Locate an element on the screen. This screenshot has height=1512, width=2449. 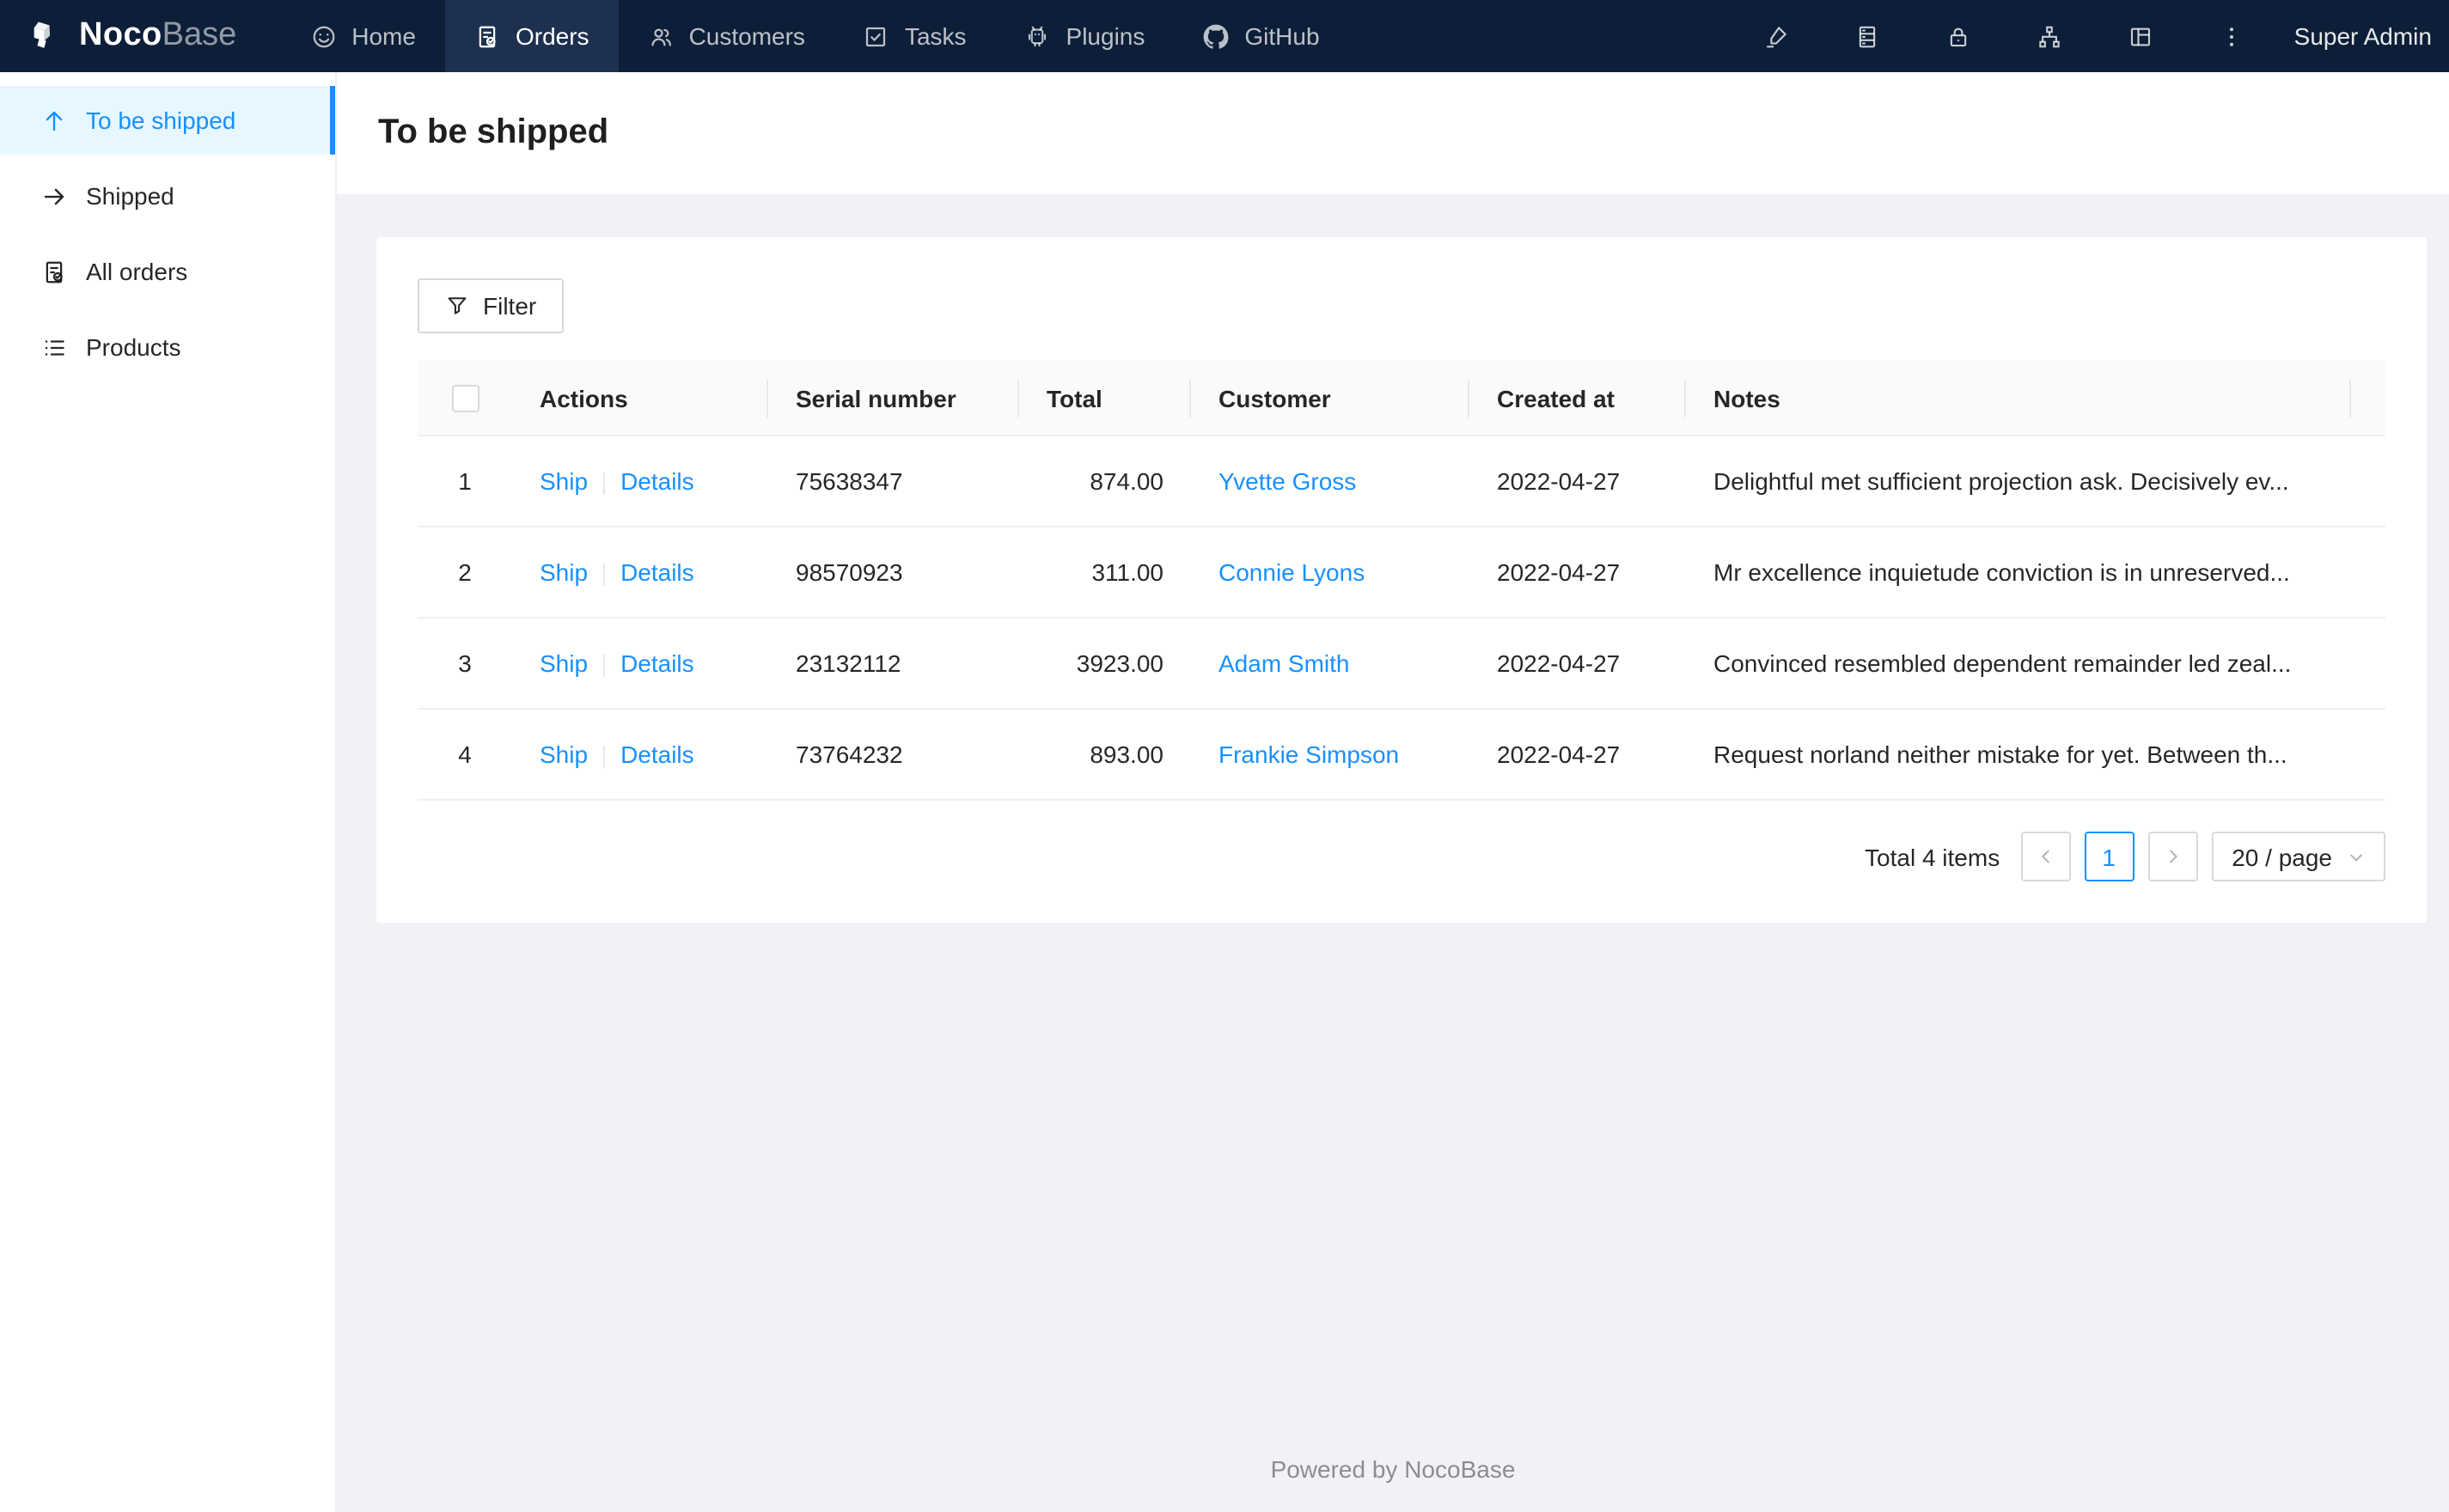
nav-item-label: Orders is located at coordinates (552, 36).